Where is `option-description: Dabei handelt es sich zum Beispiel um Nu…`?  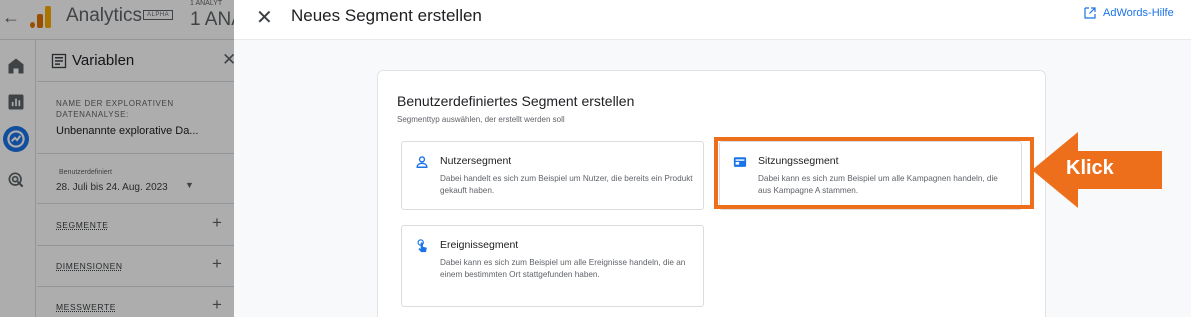 option-description: Dabei handelt es sich zum Beispiel um Nu… is located at coordinates (566, 184).